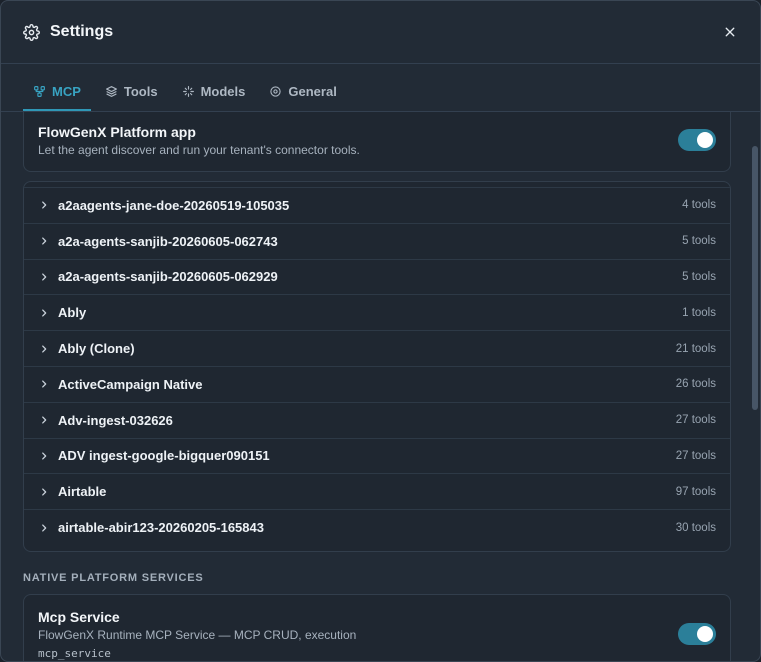  What do you see at coordinates (377, 455) in the screenshot?
I see `connector-row: ADV ingest-google-bigquer090151 27 tools` at bounding box center [377, 455].